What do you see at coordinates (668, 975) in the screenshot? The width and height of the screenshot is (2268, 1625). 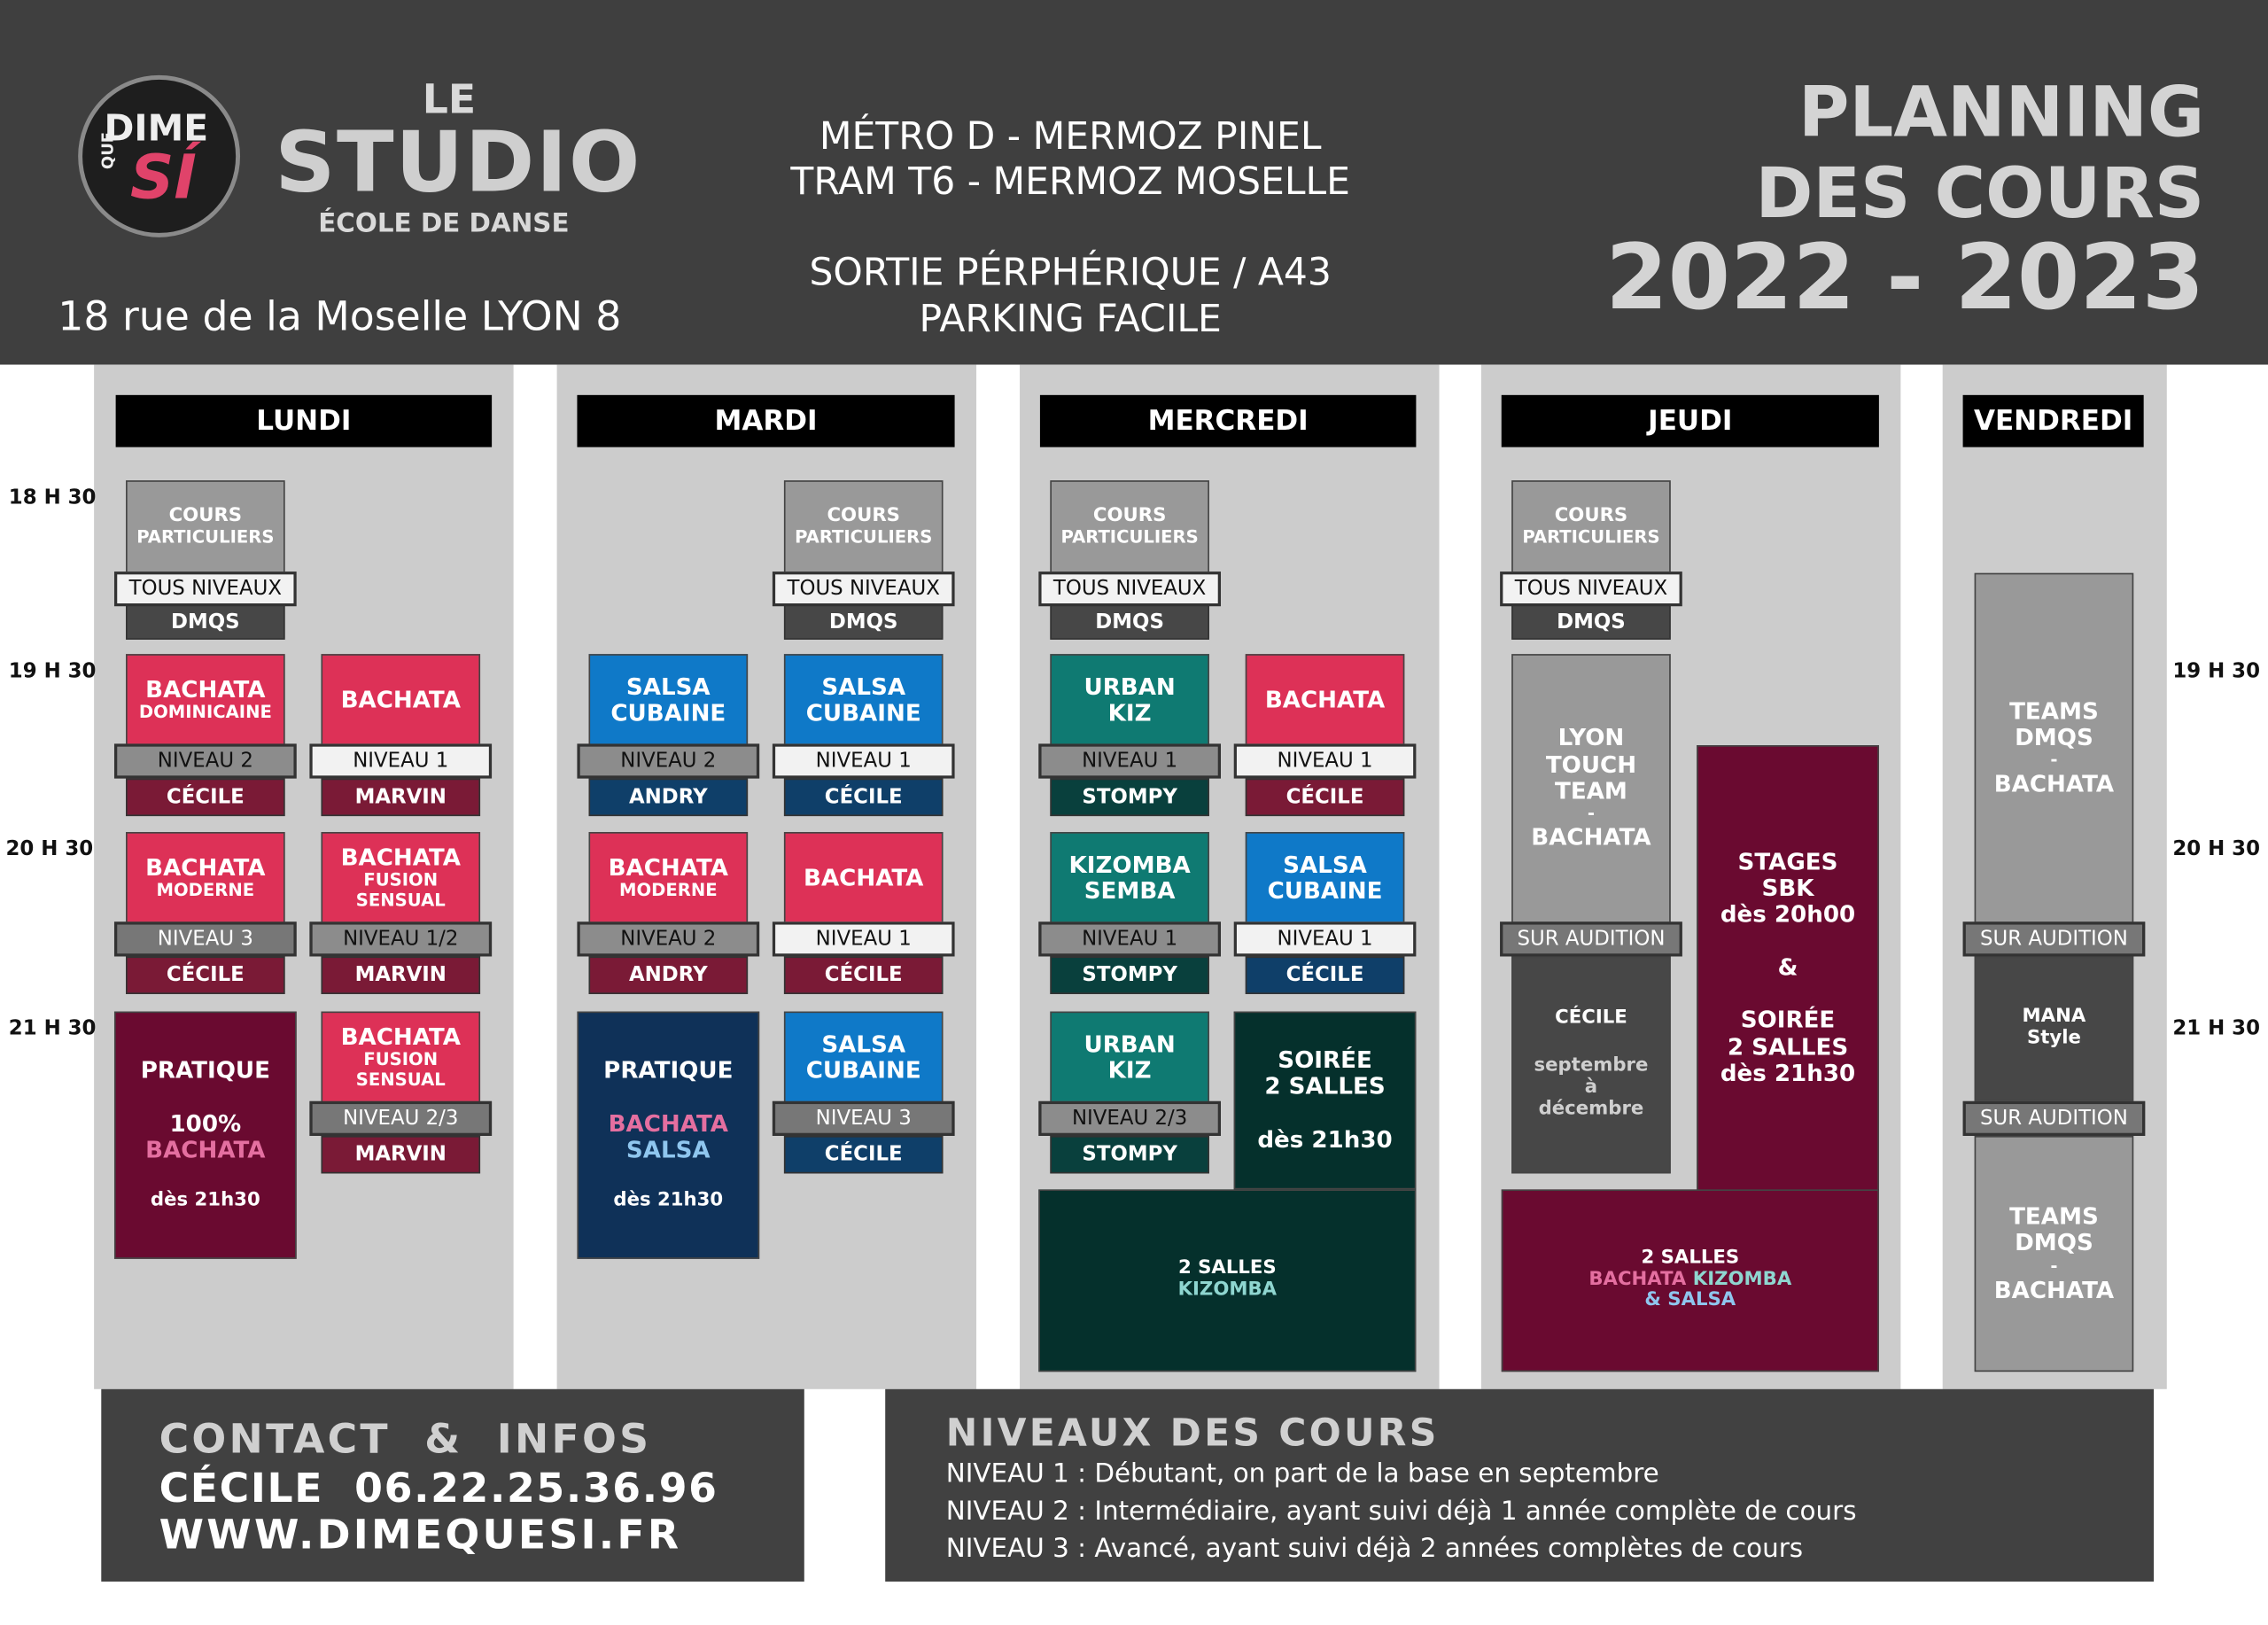 I see `teacher-tag: ANDRY` at bounding box center [668, 975].